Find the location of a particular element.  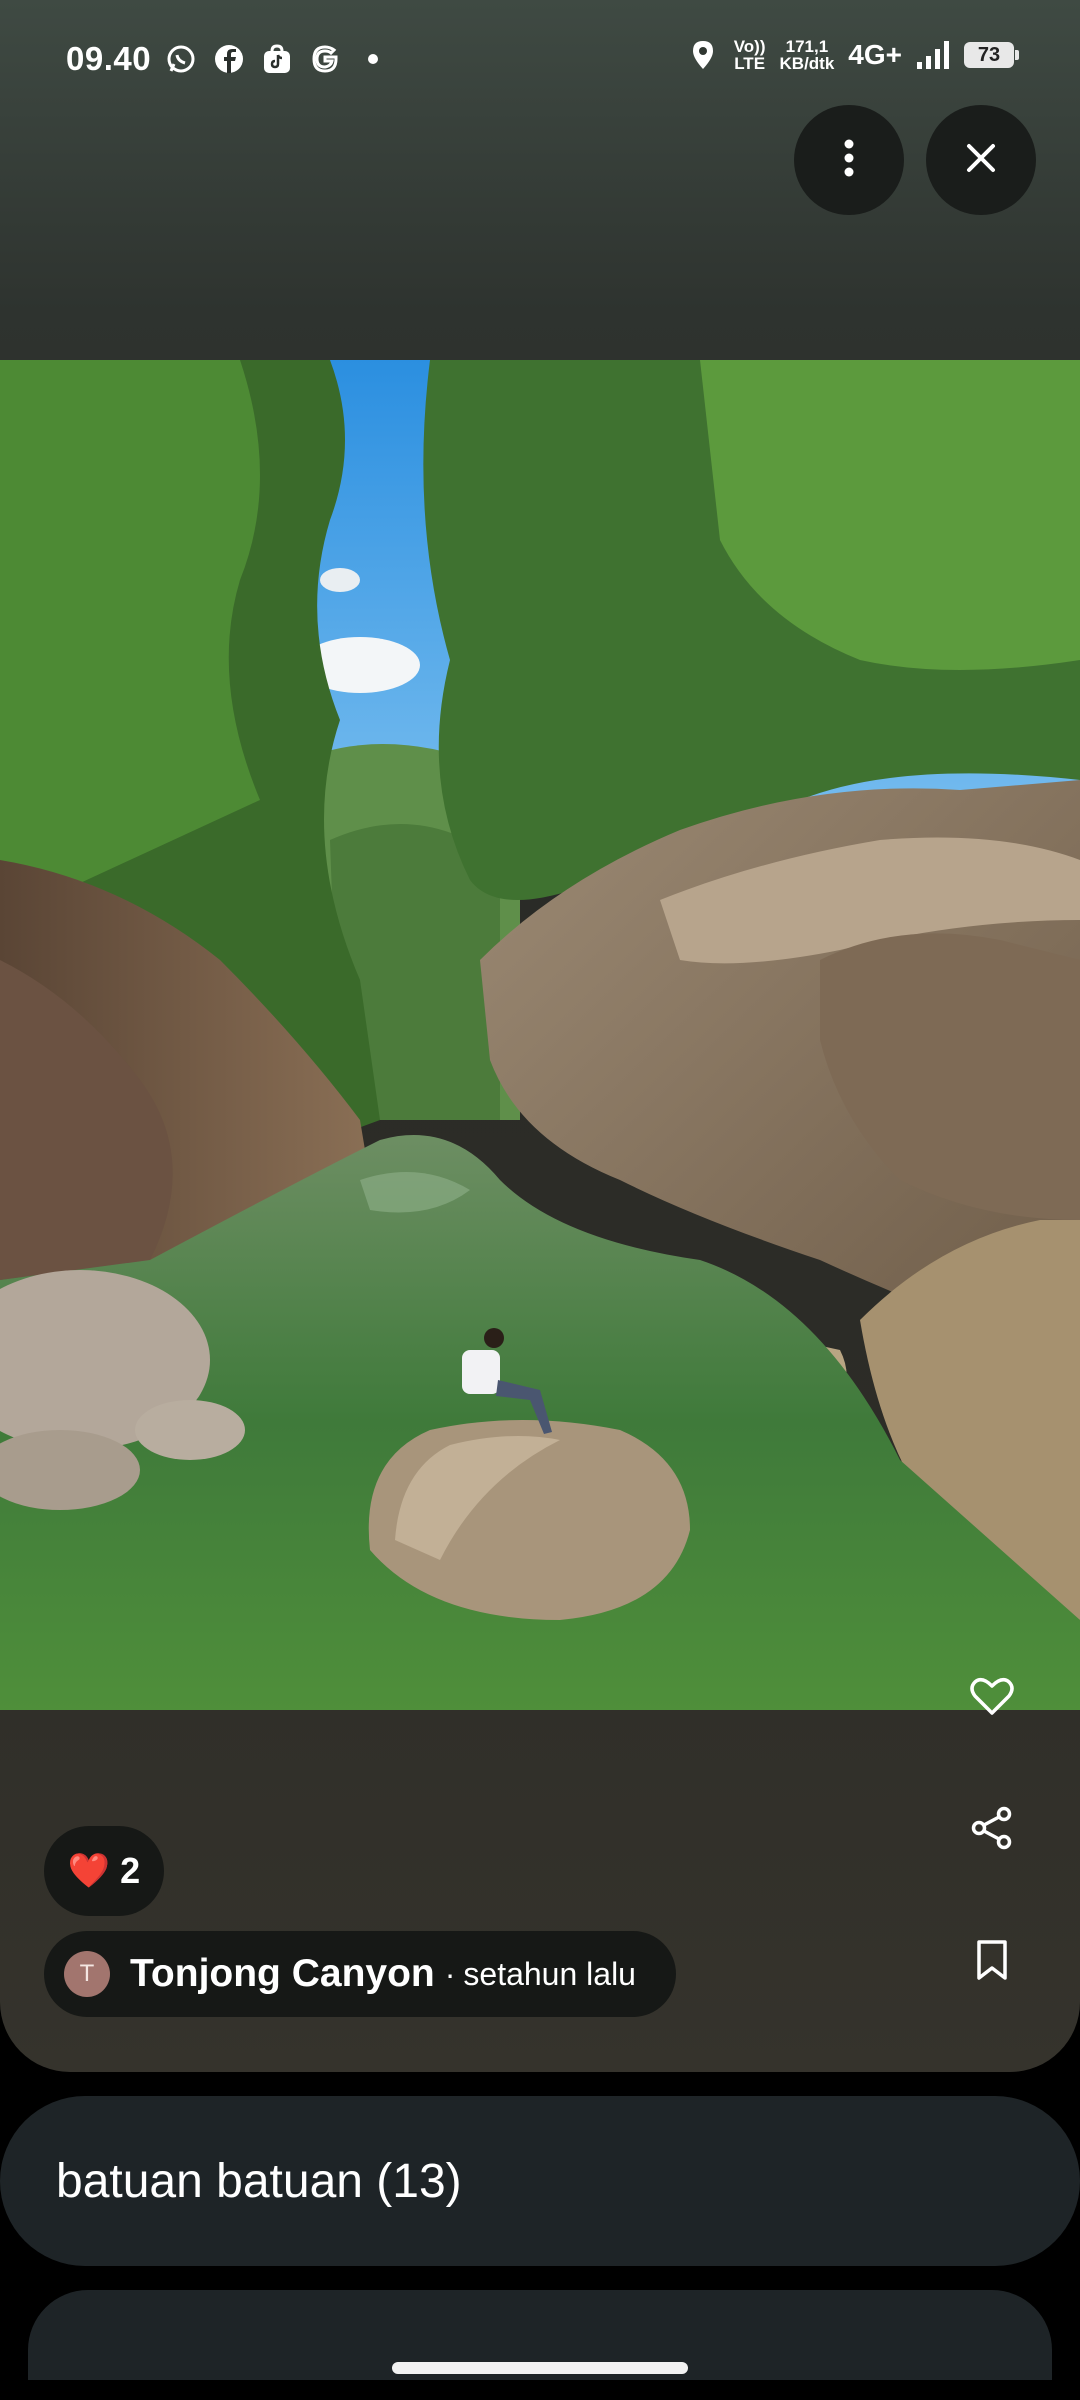

google-icon is located at coordinates (325, 59).